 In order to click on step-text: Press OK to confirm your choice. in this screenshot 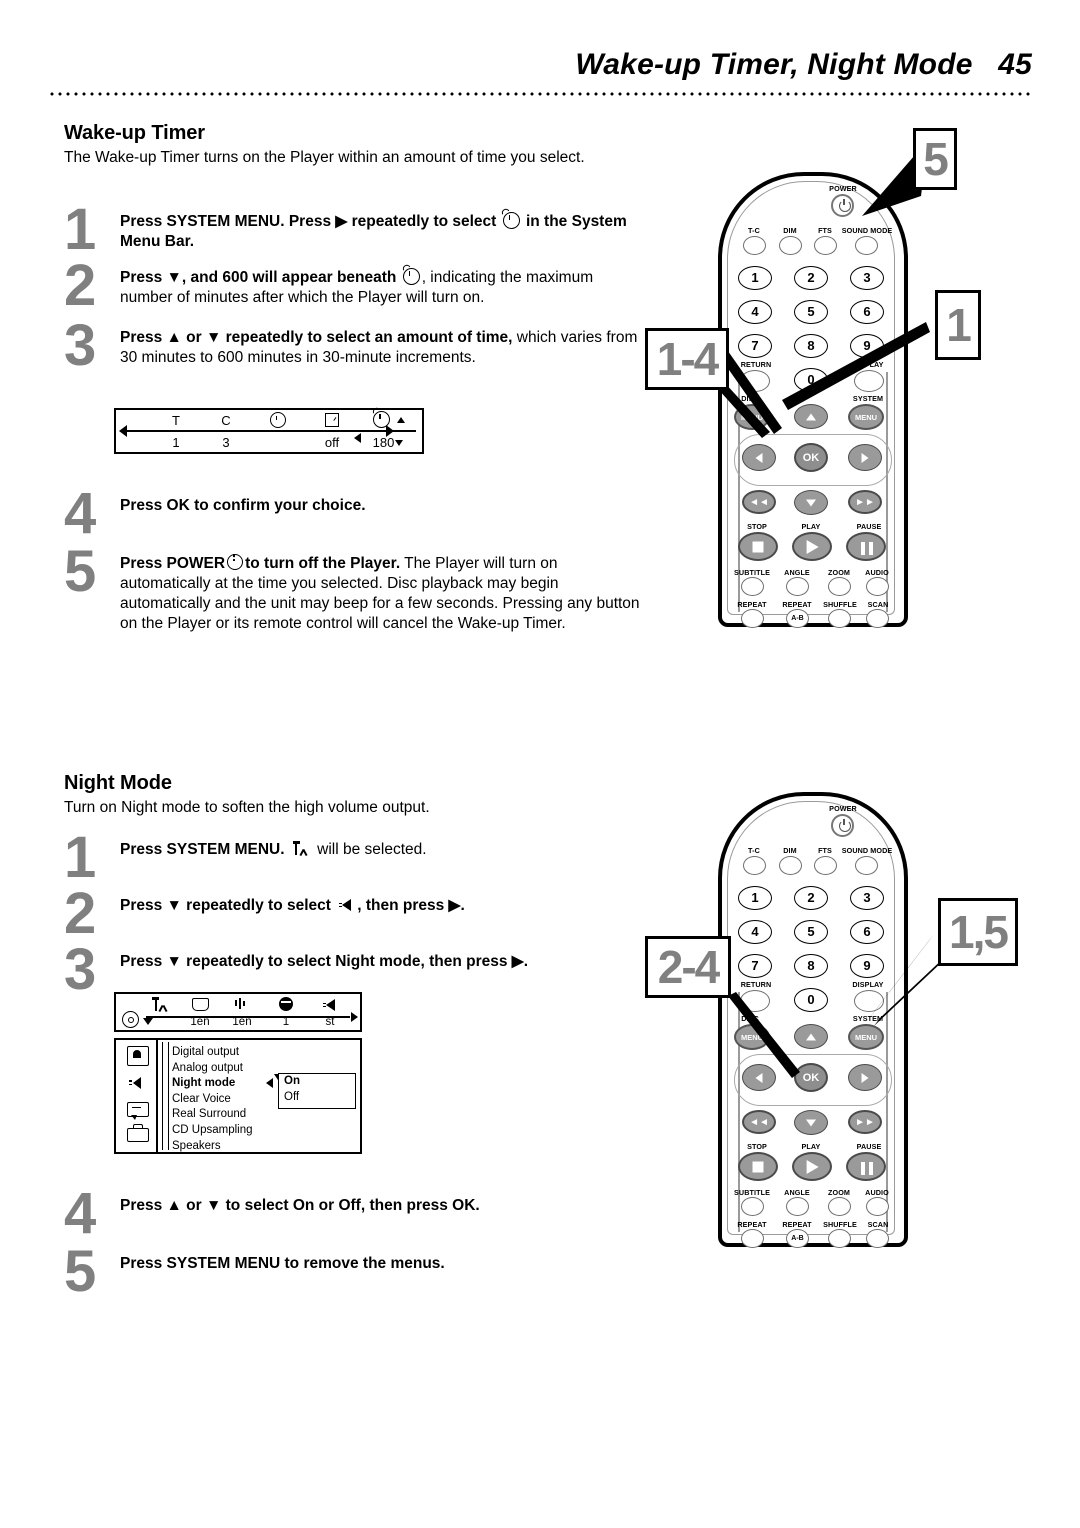, I will do `click(243, 506)`.